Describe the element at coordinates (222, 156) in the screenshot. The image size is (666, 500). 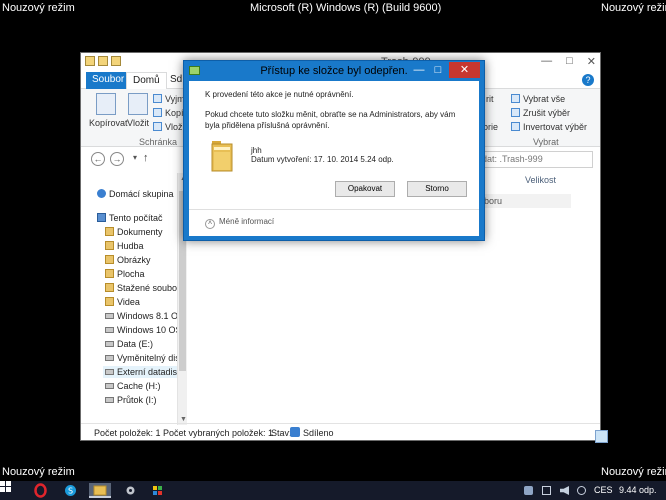
I see `folder-large-icon` at that location.